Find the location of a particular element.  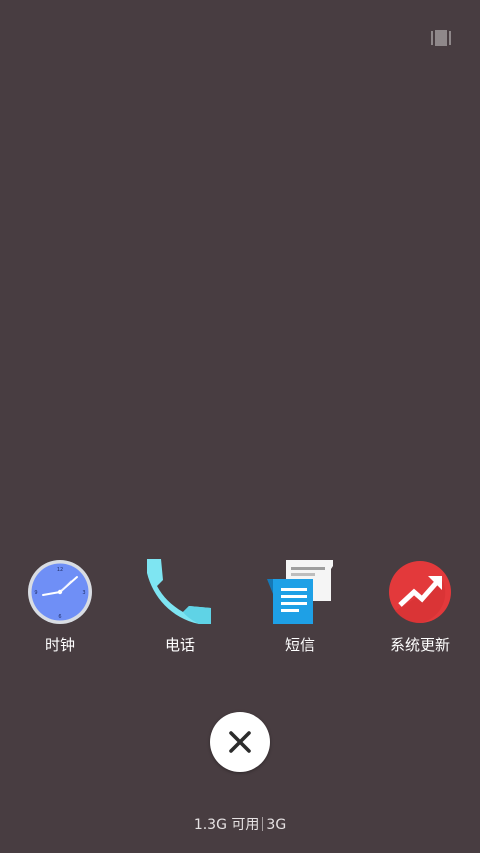

app-system-update: 系统更新 is located at coordinates (420, 614).